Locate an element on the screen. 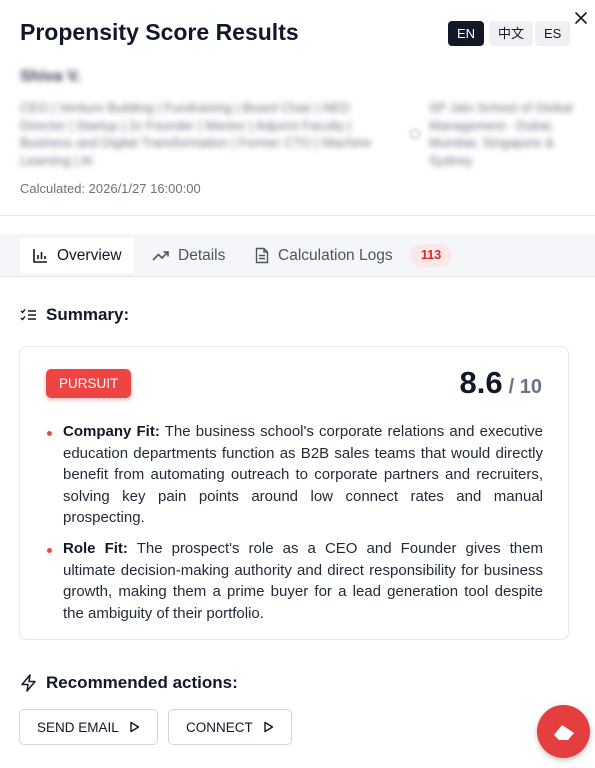 The width and height of the screenshot is (595, 768). summary-heading: Summary: is located at coordinates (74, 315).